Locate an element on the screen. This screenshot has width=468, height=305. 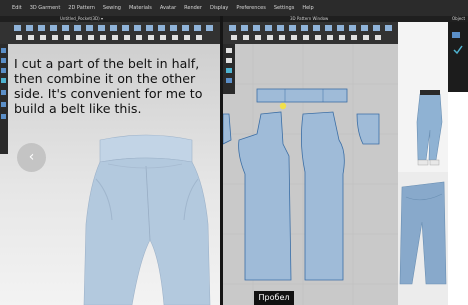
menu-edit: Edit is located at coordinates (17, 8).